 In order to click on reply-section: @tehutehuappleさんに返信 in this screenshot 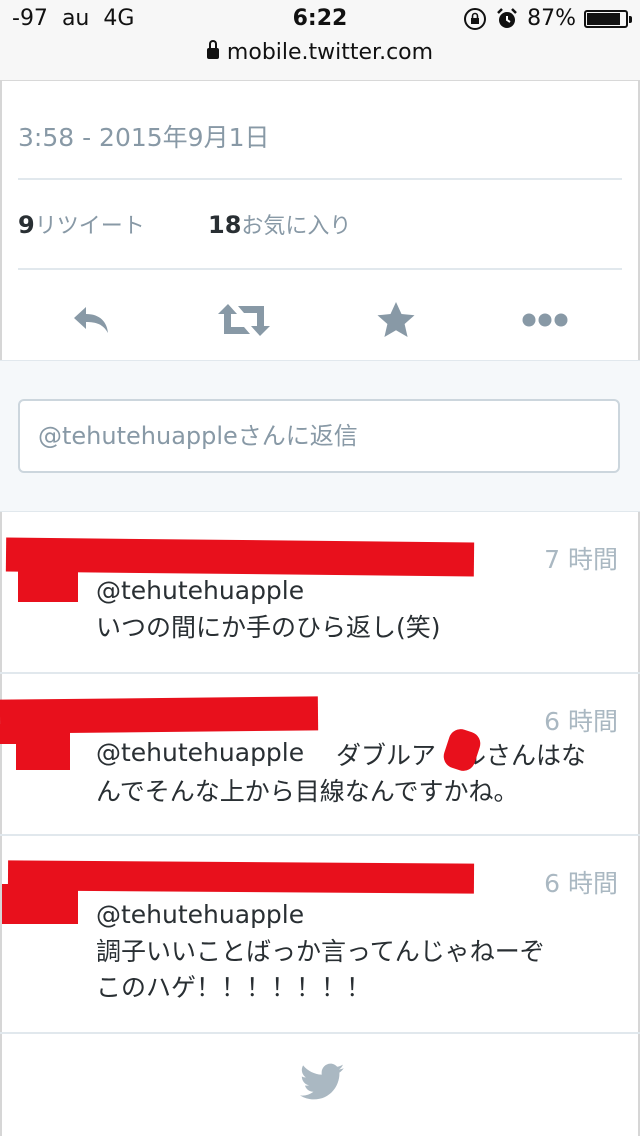, I will do `click(320, 436)`.